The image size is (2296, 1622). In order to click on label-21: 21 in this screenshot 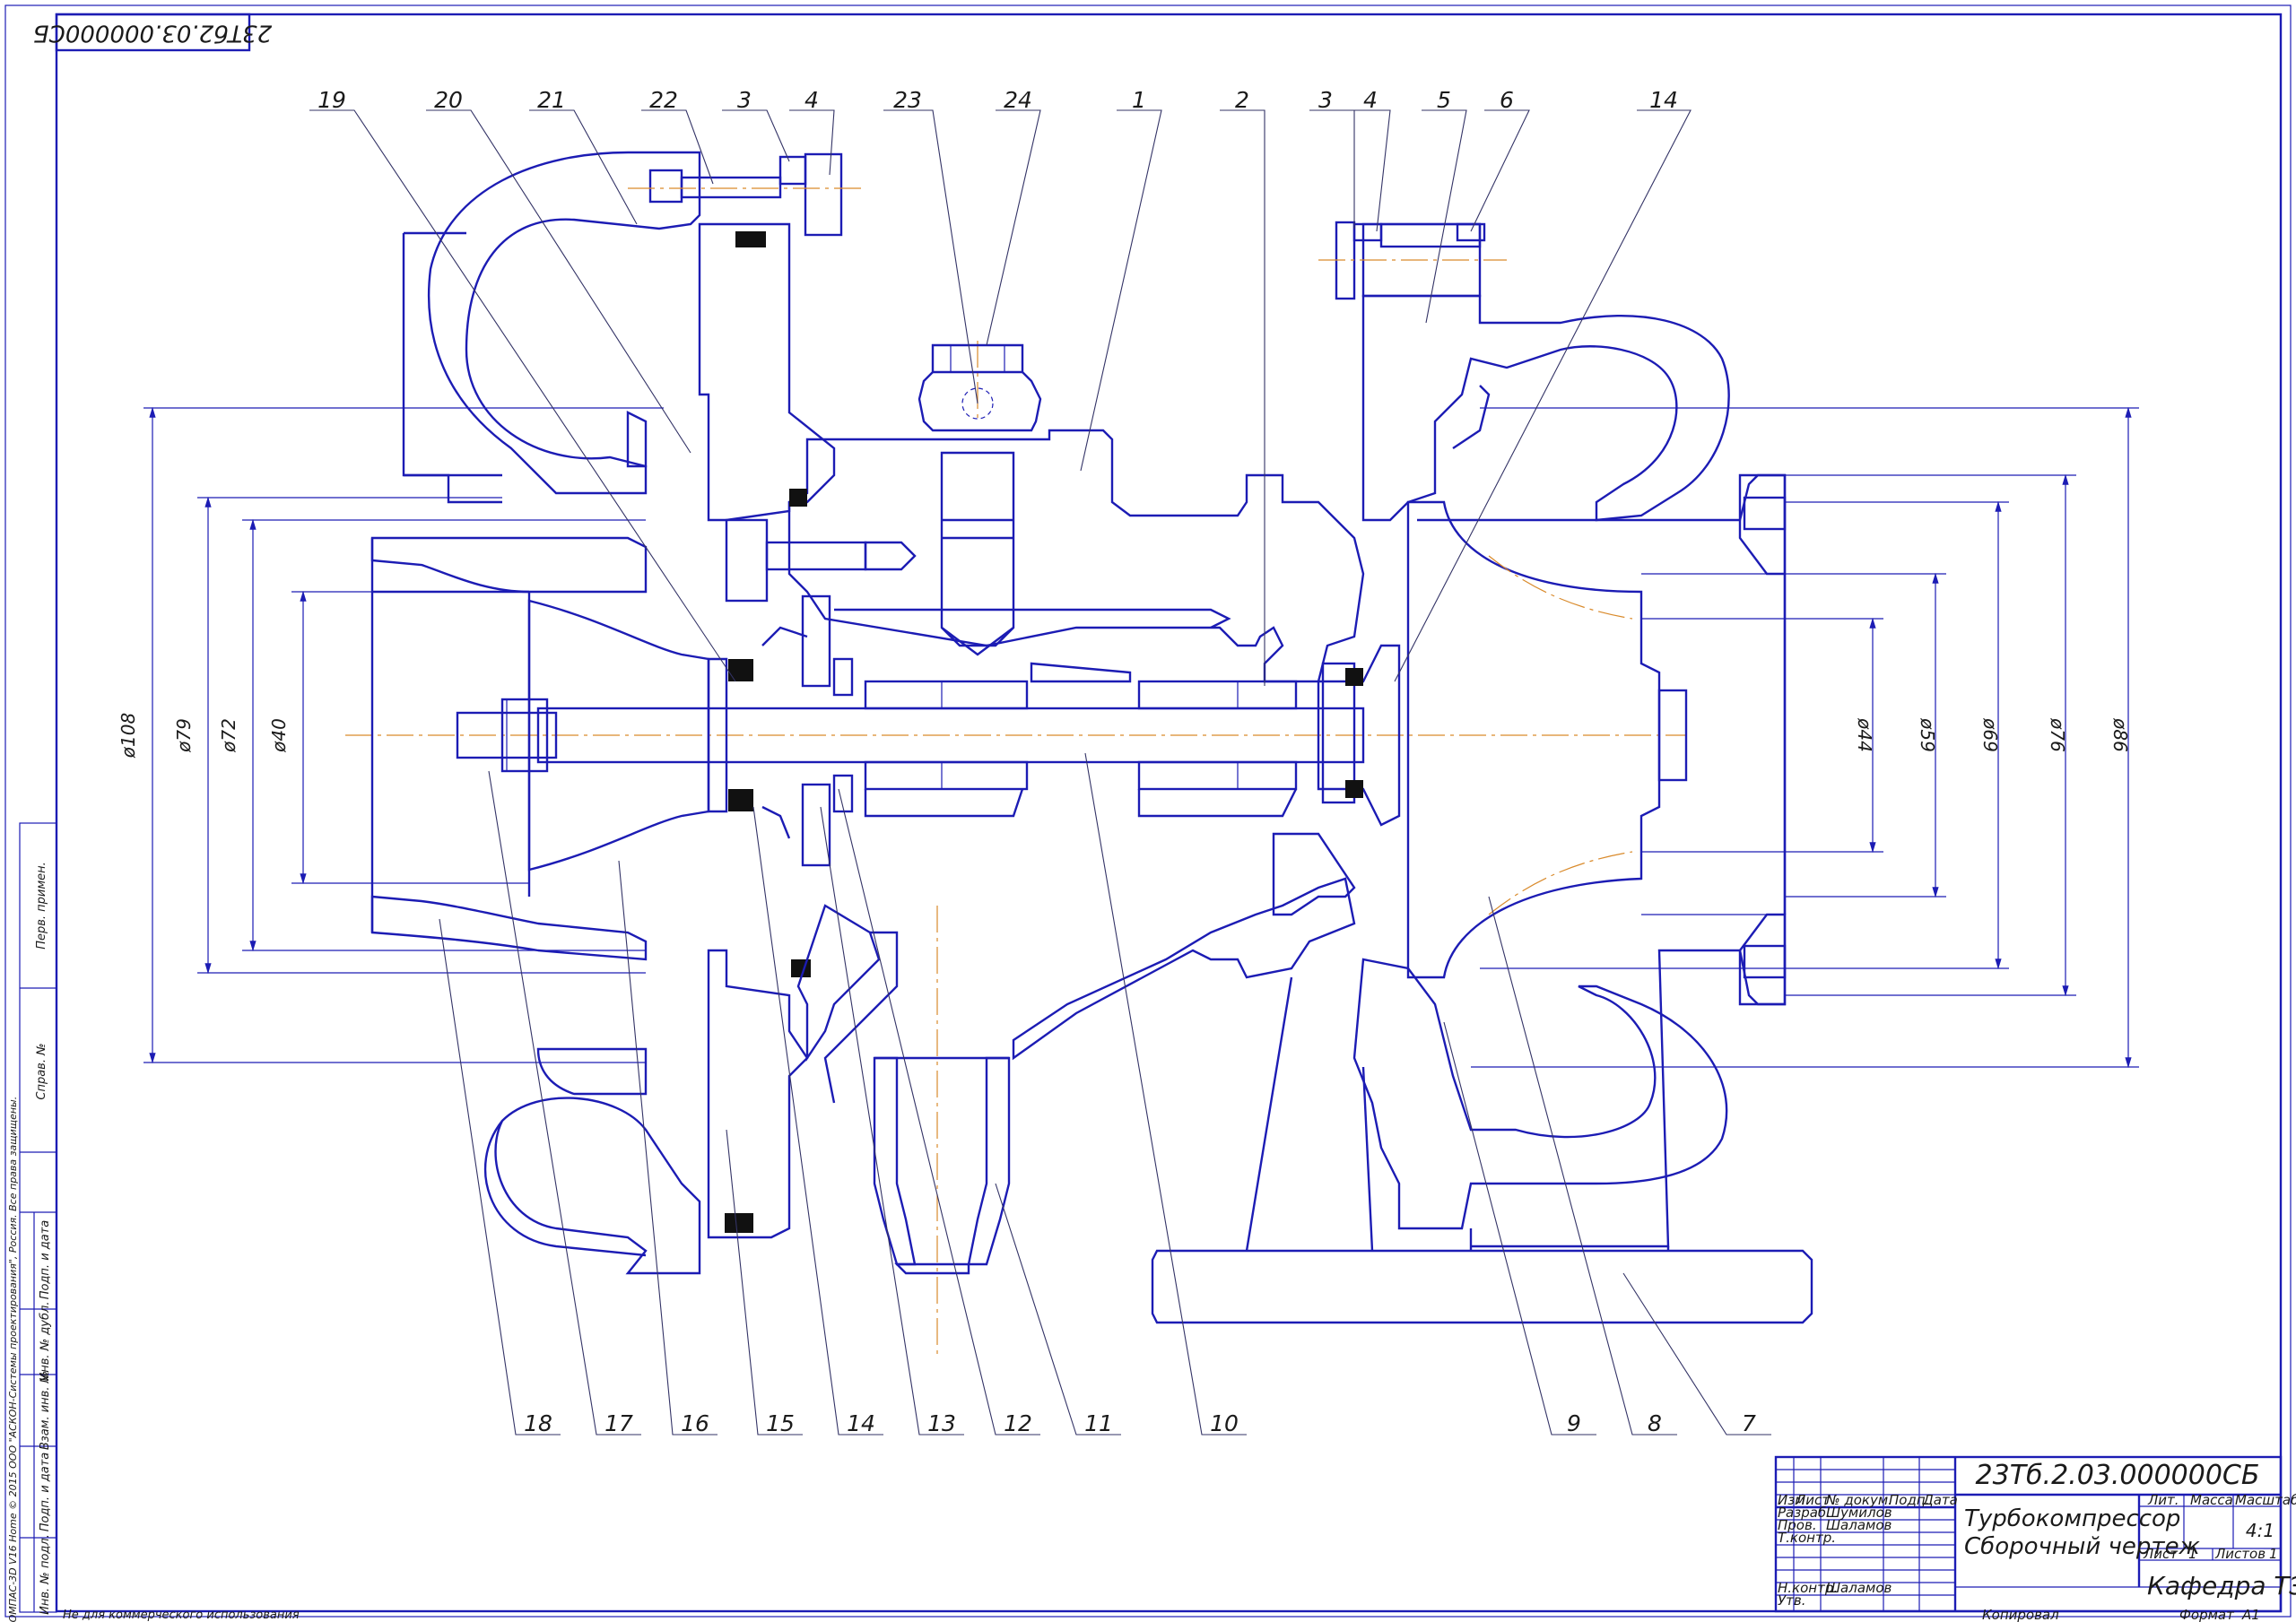, I will do `click(551, 100)`.